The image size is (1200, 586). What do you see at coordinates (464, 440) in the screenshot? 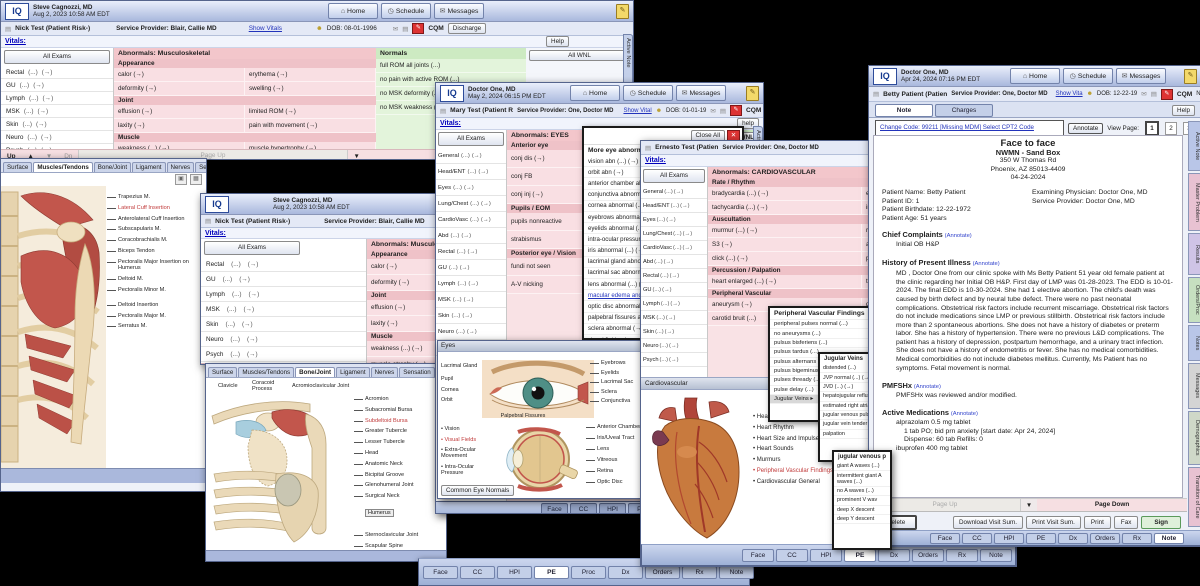
I see `eye-exam-bullet: Visual Fields` at bounding box center [464, 440].